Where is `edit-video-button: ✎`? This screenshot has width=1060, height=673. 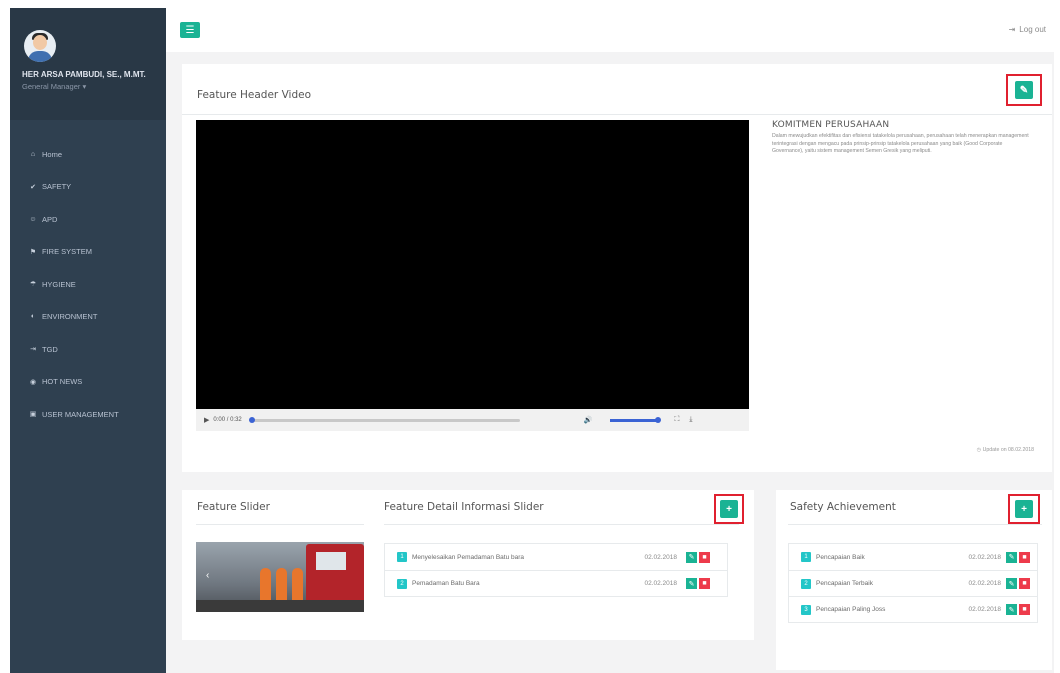
edit-video-button: ✎ is located at coordinates (1024, 90).